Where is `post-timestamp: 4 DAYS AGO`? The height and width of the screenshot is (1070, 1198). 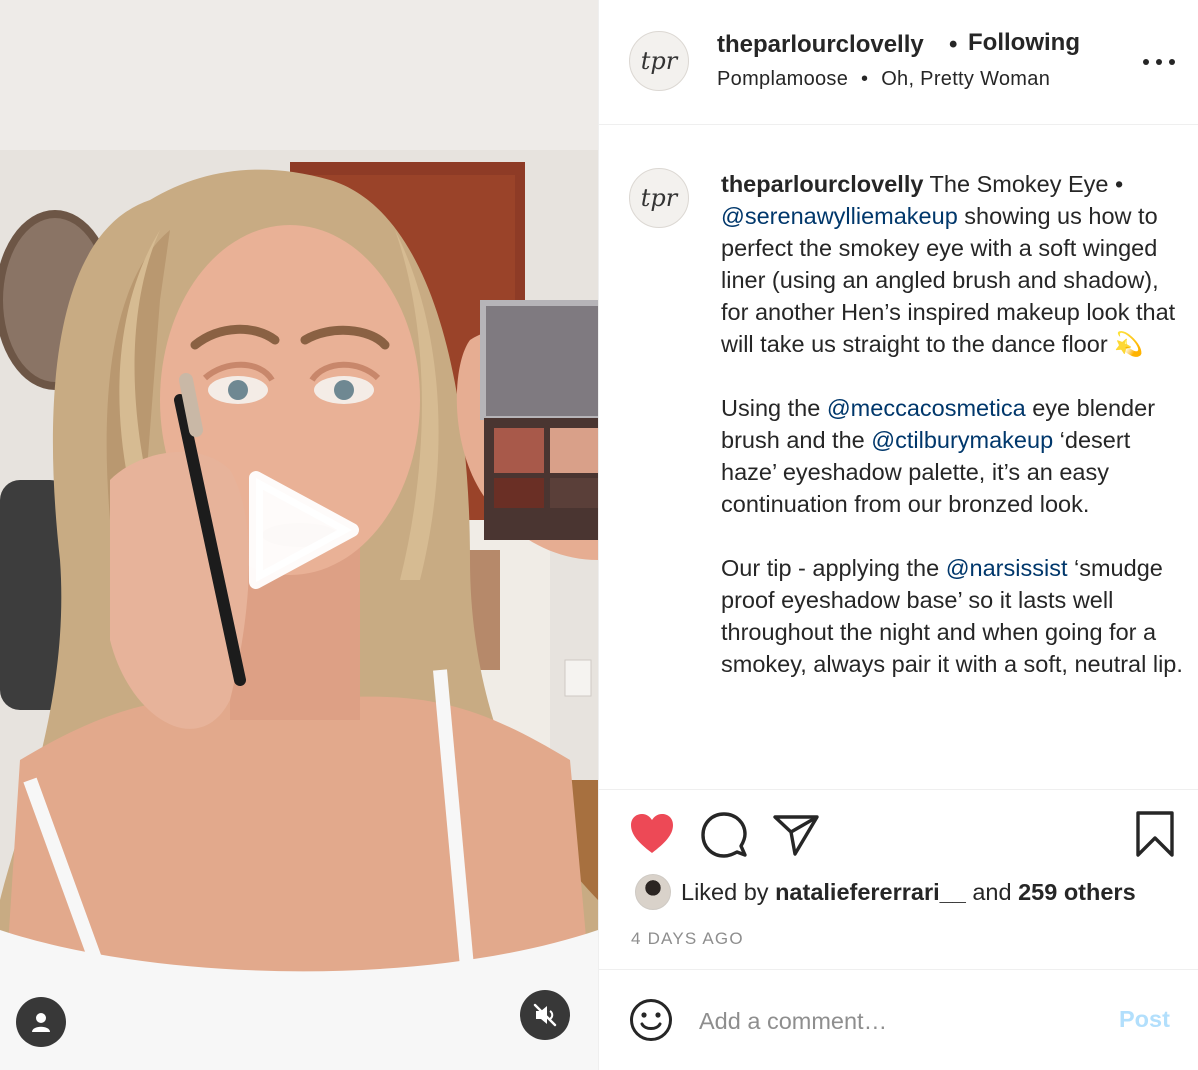
post-timestamp: 4 DAYS AGO is located at coordinates (687, 939).